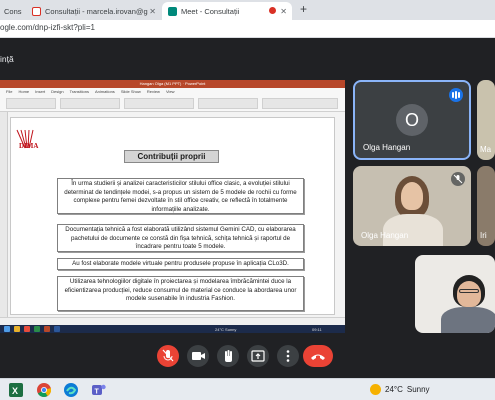  Describe the element at coordinates (130, 91) in the screenshot. I see `ribbon-tab: Slide Show` at that location.